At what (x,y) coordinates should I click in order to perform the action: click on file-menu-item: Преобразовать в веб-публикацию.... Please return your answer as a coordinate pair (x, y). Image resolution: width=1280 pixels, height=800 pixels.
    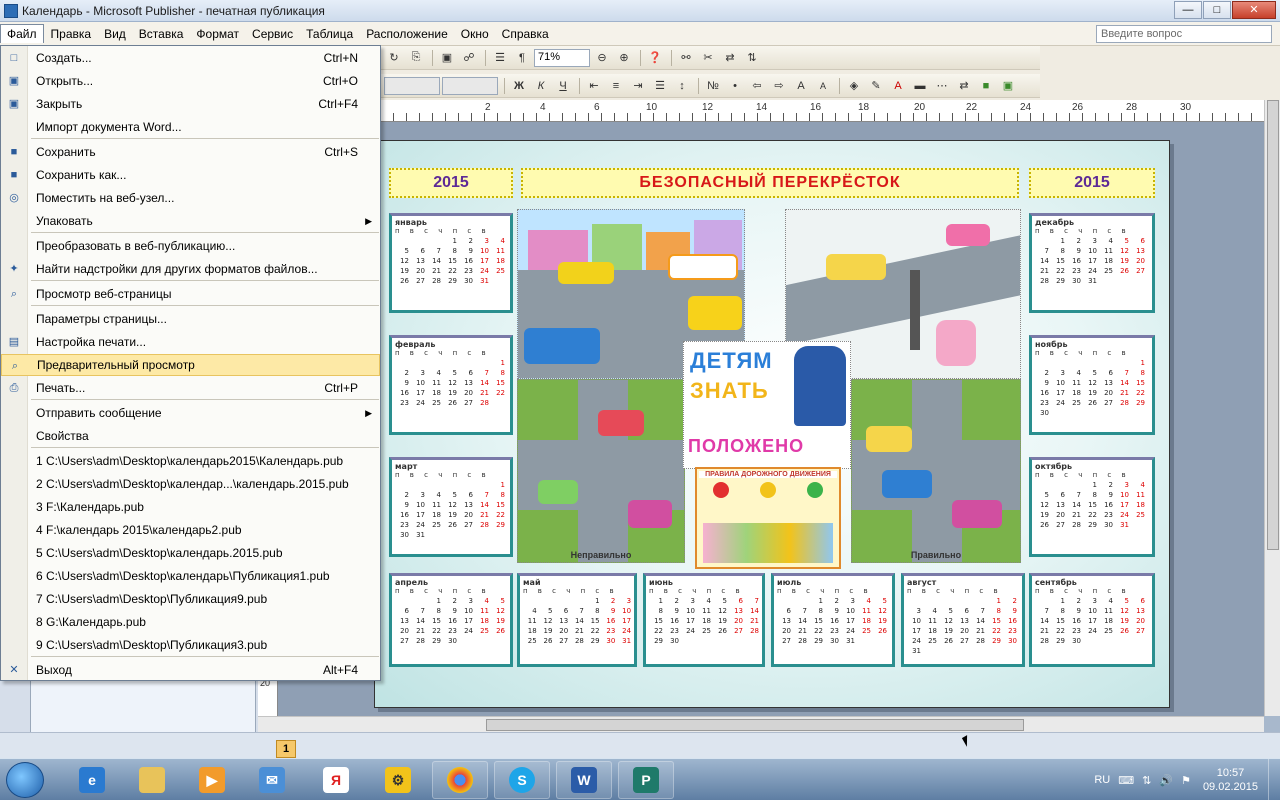
    Looking at the image, I should click on (190, 246).